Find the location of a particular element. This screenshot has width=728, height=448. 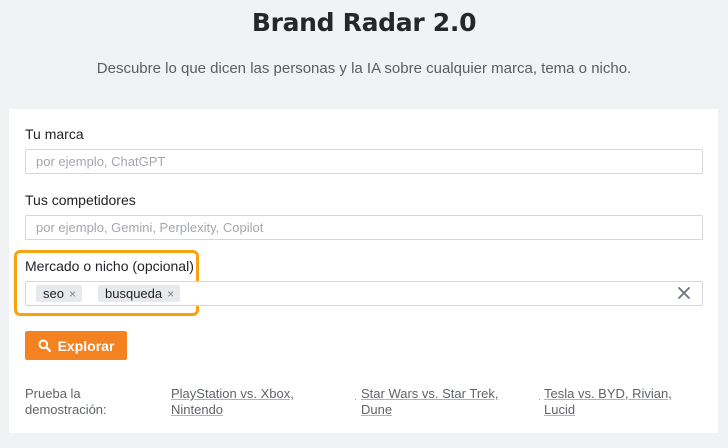

demo-link-playstation: PlayStation vs. Xbox, Nintendo is located at coordinates (246, 402).